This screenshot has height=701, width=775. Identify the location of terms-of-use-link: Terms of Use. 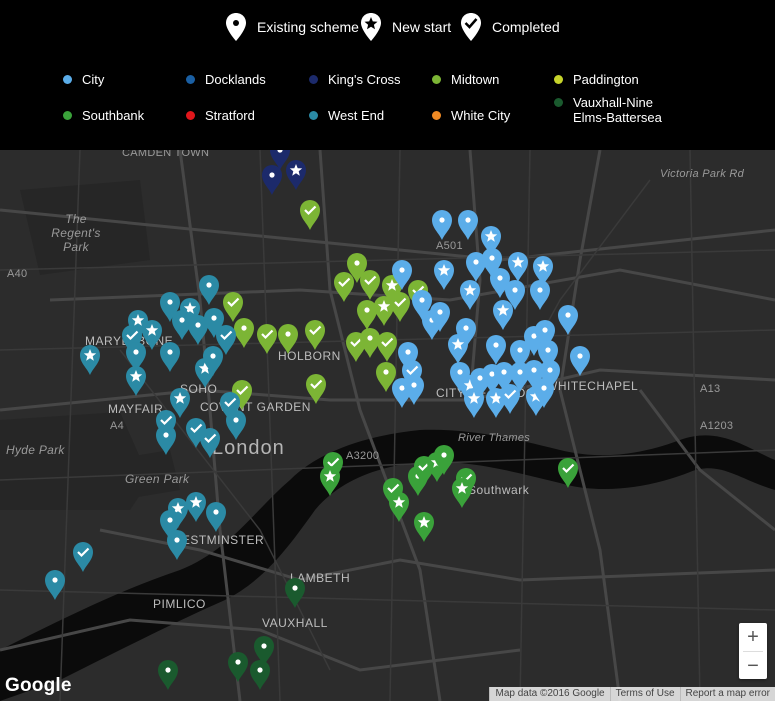
(644, 694).